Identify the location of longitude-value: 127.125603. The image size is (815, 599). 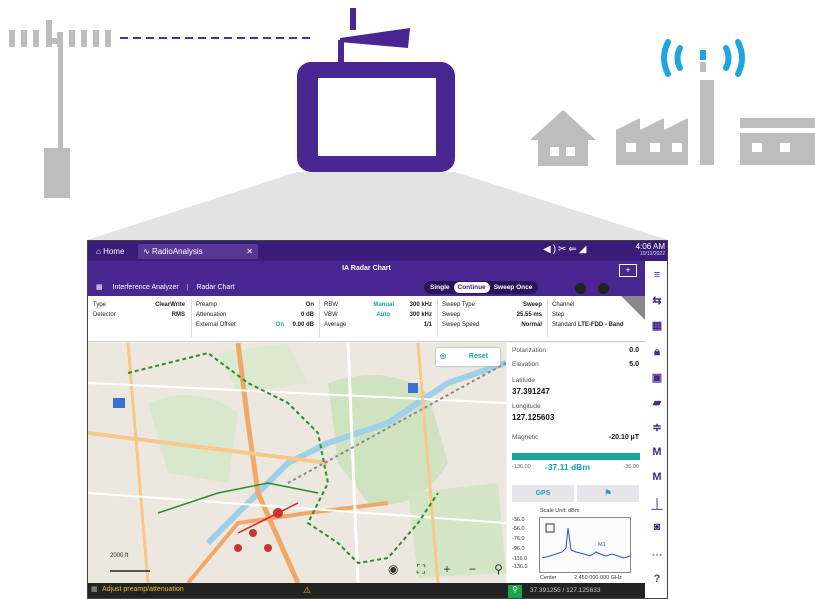
(533, 417).